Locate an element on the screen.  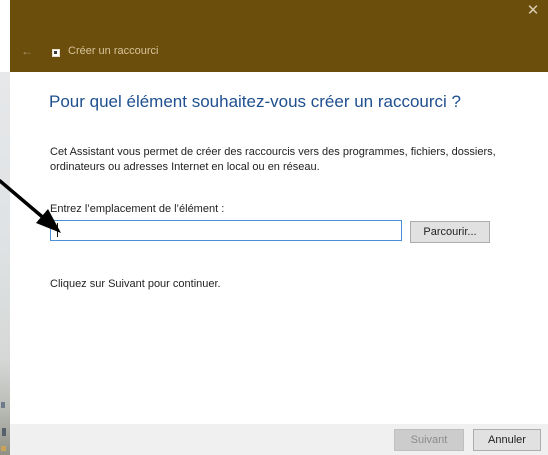
next-button: Suivant is located at coordinates (429, 440).